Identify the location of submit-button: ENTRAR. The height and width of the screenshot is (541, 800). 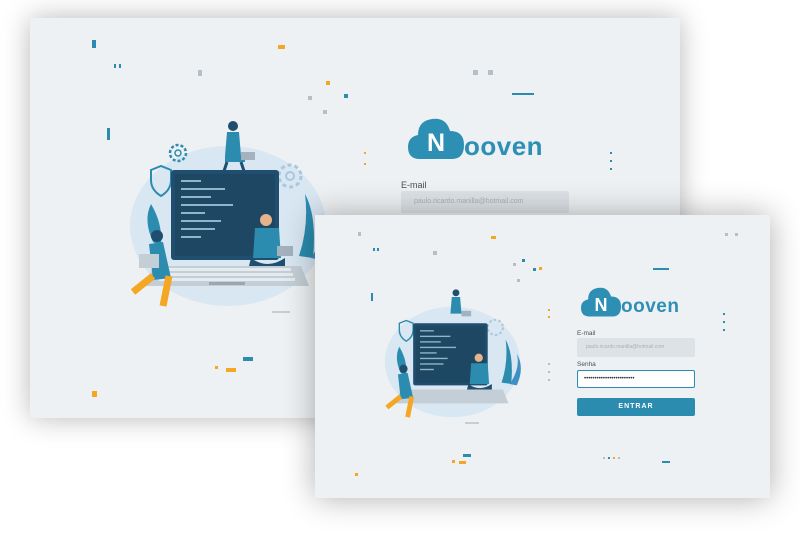
(636, 407).